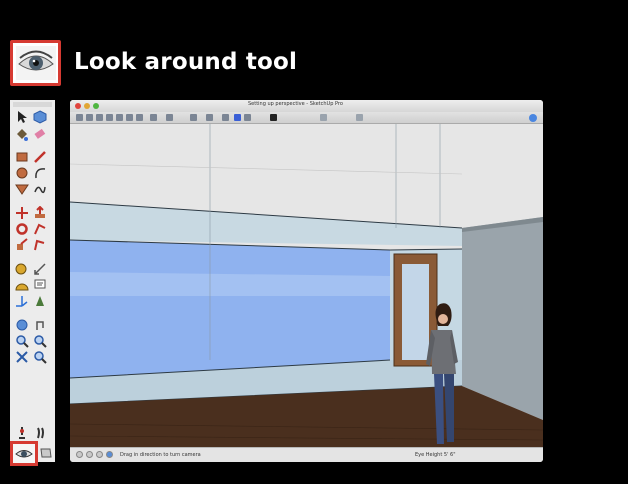  I want to click on help-button, so click(533, 118).